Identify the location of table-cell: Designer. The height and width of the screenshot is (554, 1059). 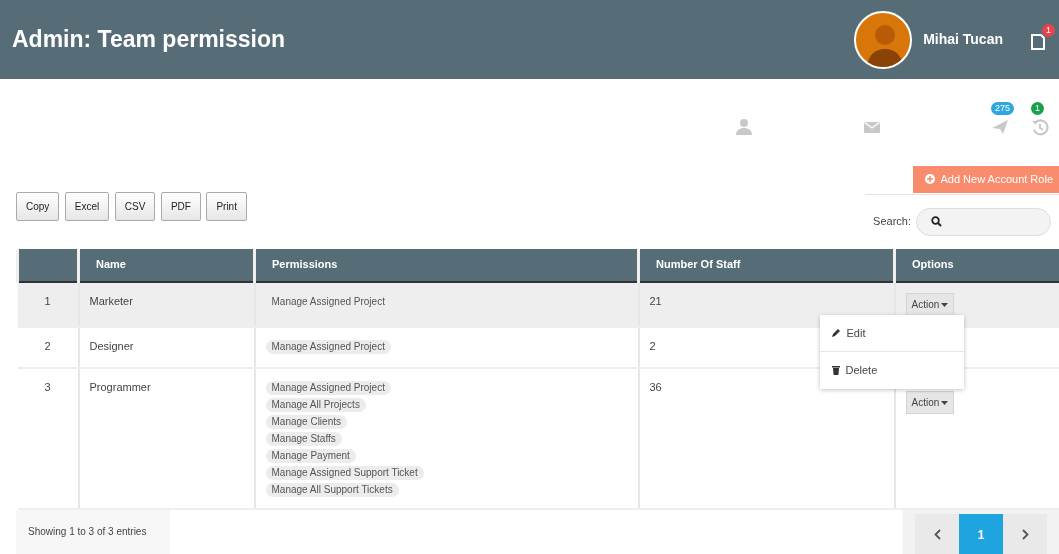
(166, 347).